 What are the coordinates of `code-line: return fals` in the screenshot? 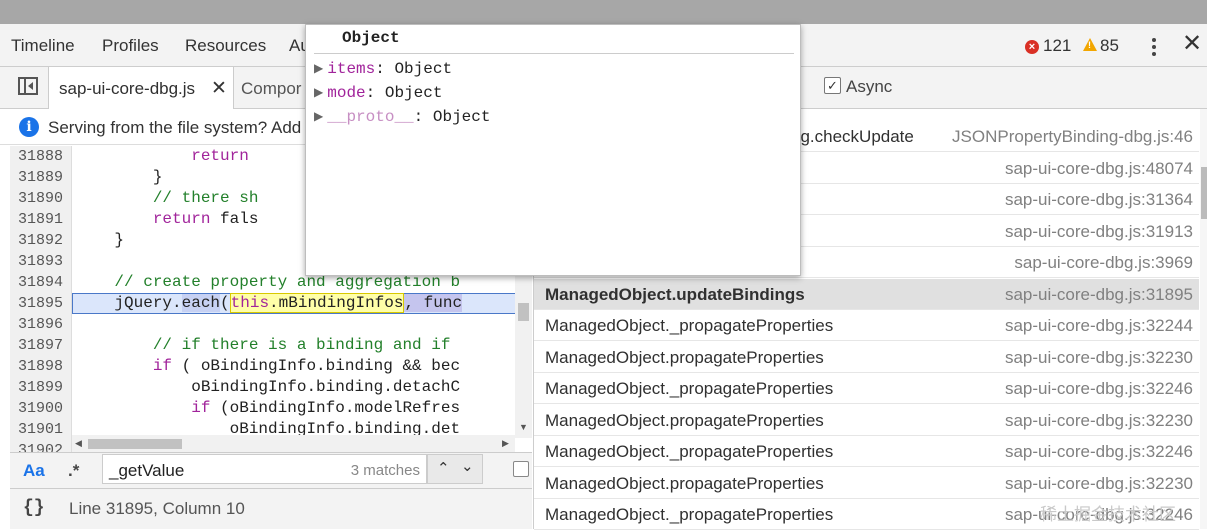 It's located at (205, 219).